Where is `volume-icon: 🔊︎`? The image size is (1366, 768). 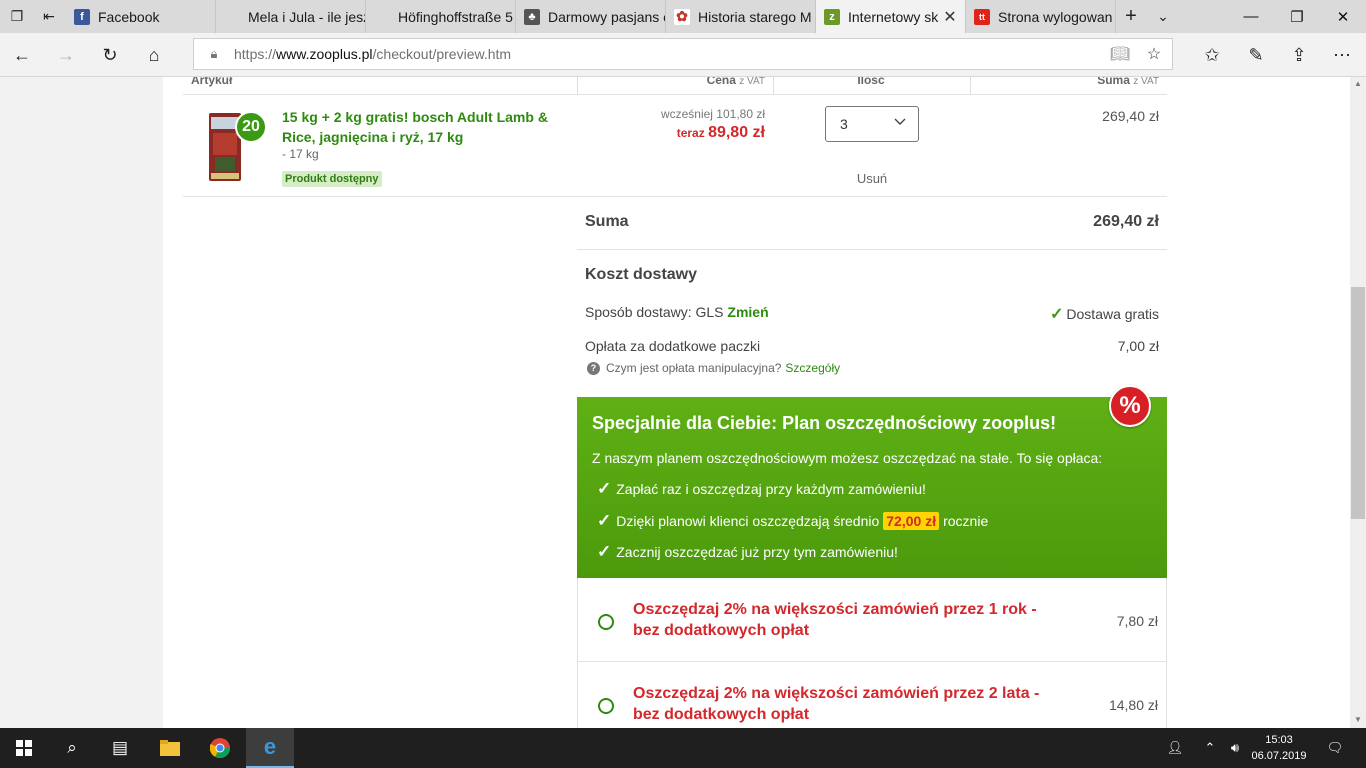
volume-icon: 🔊︎ is located at coordinates (1235, 748).